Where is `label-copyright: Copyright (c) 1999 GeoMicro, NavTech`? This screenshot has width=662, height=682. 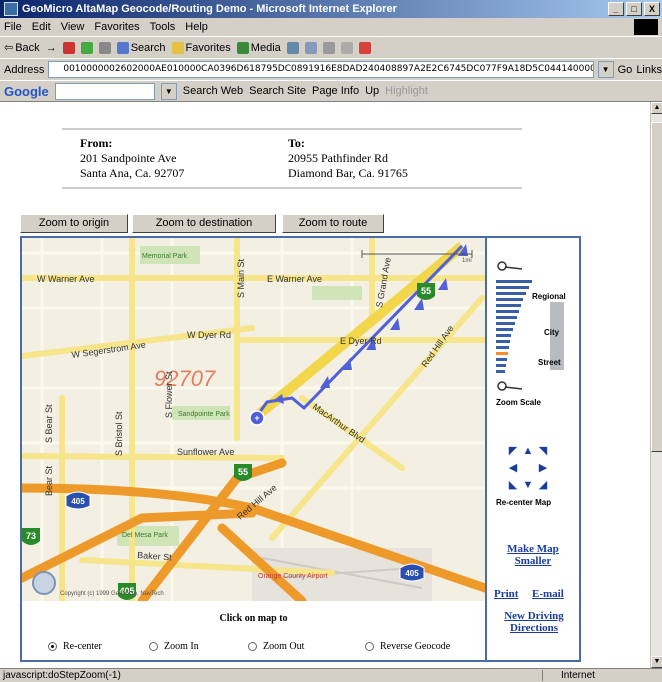
label-copyright: Copyright (c) 1999 GeoMicro, NavTech is located at coordinates (112, 594).